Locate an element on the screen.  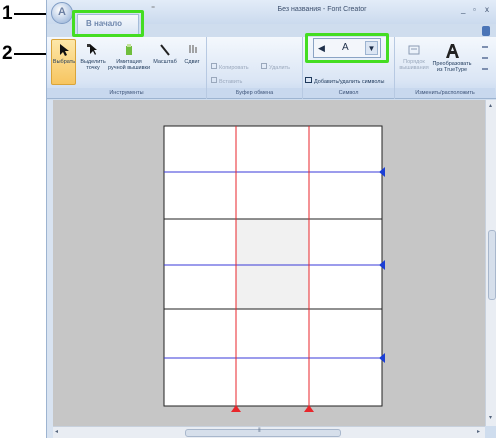
application-orb-icon: A is located at coordinates (62, 12).